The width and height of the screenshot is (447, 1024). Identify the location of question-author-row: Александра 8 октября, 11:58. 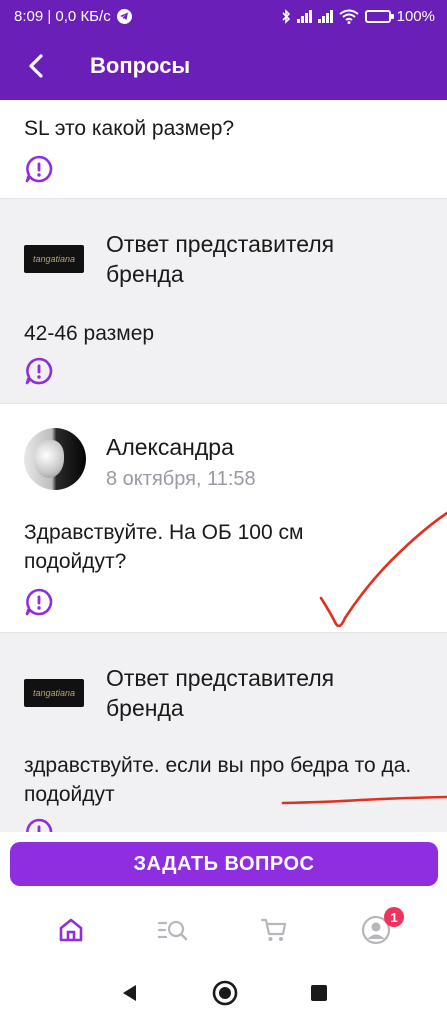
(140, 459).